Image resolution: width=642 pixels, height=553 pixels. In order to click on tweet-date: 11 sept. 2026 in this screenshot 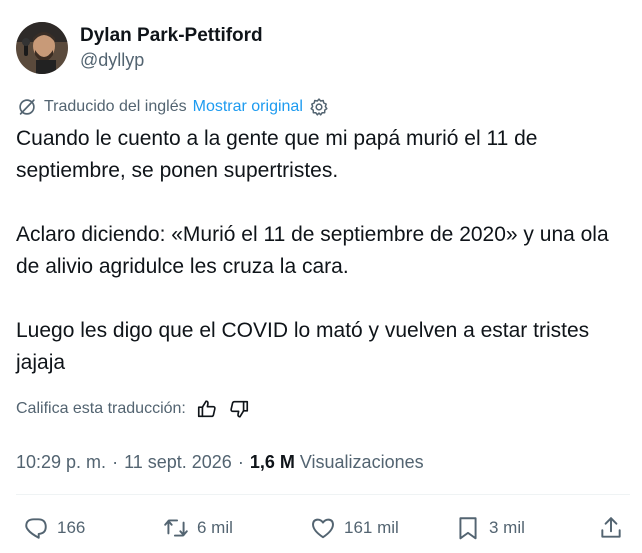, I will do `click(178, 462)`.